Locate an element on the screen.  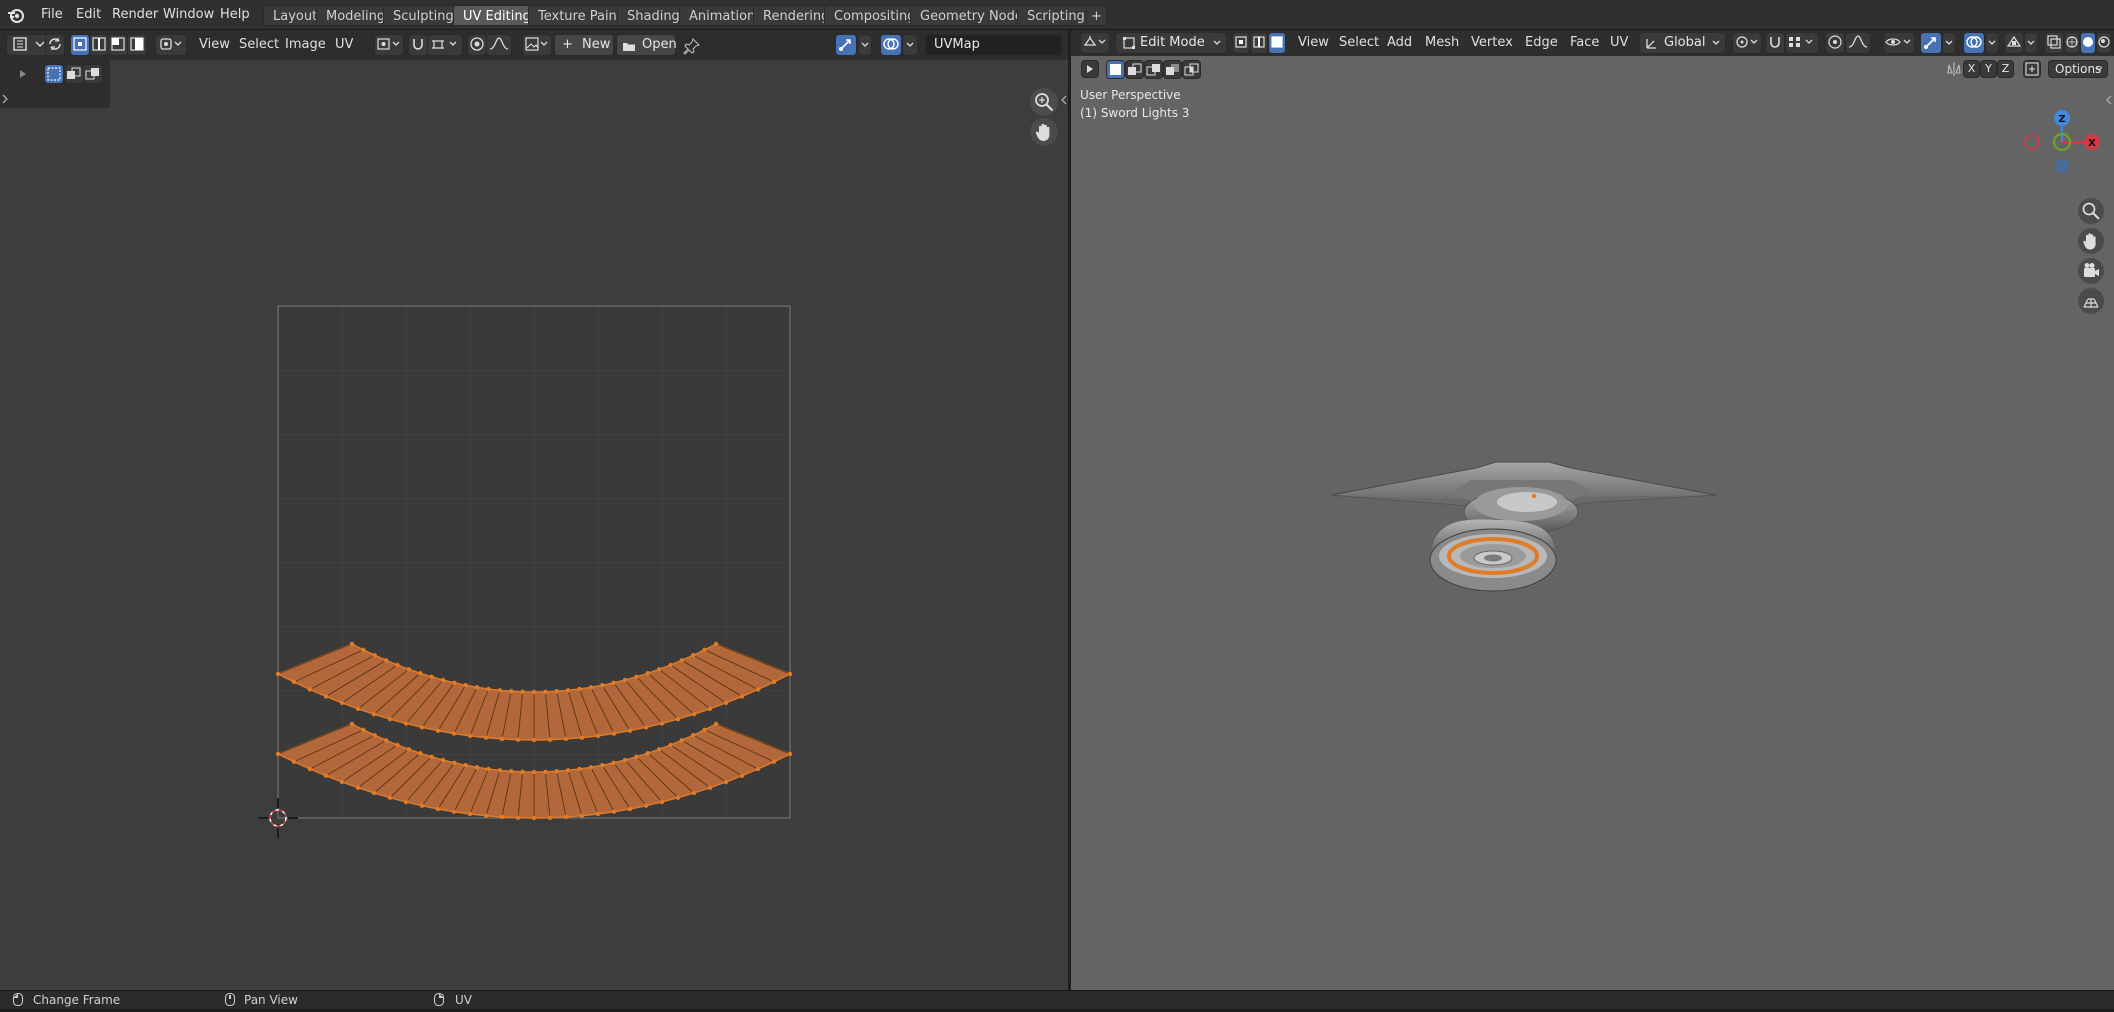
viewport-menu-mesh: Mesh is located at coordinates (1442, 43).